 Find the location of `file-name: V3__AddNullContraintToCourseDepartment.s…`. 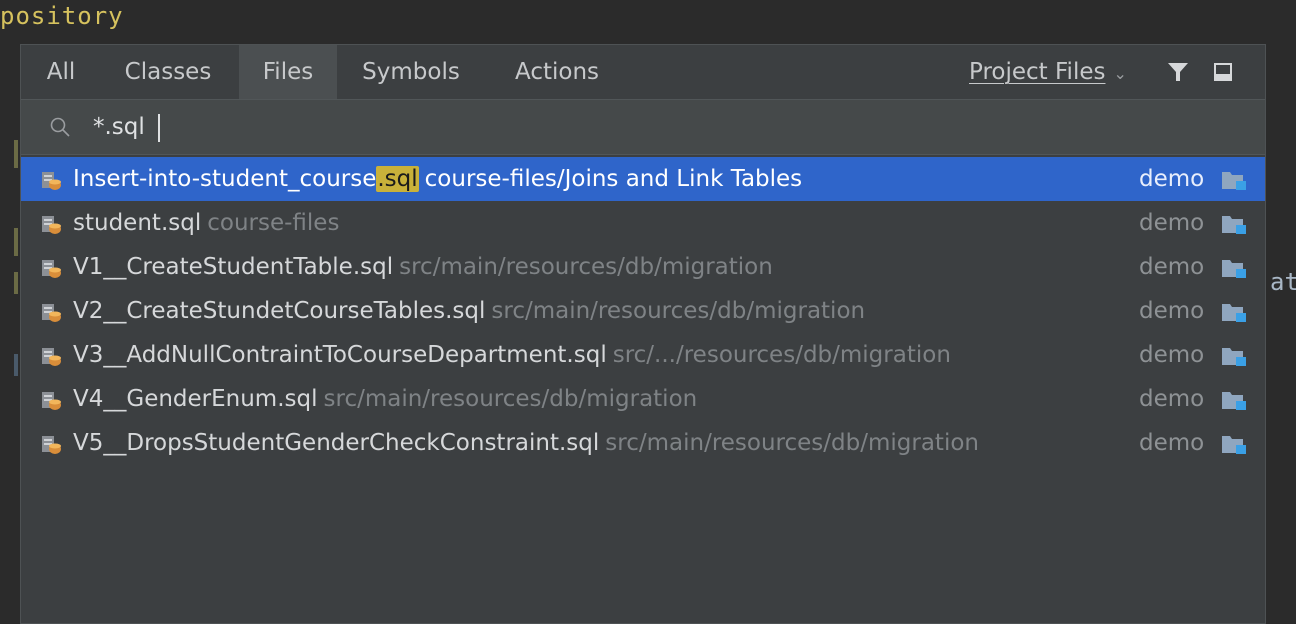

file-name: V3__AddNullContraintToCourseDepartment.s… is located at coordinates (340, 355).